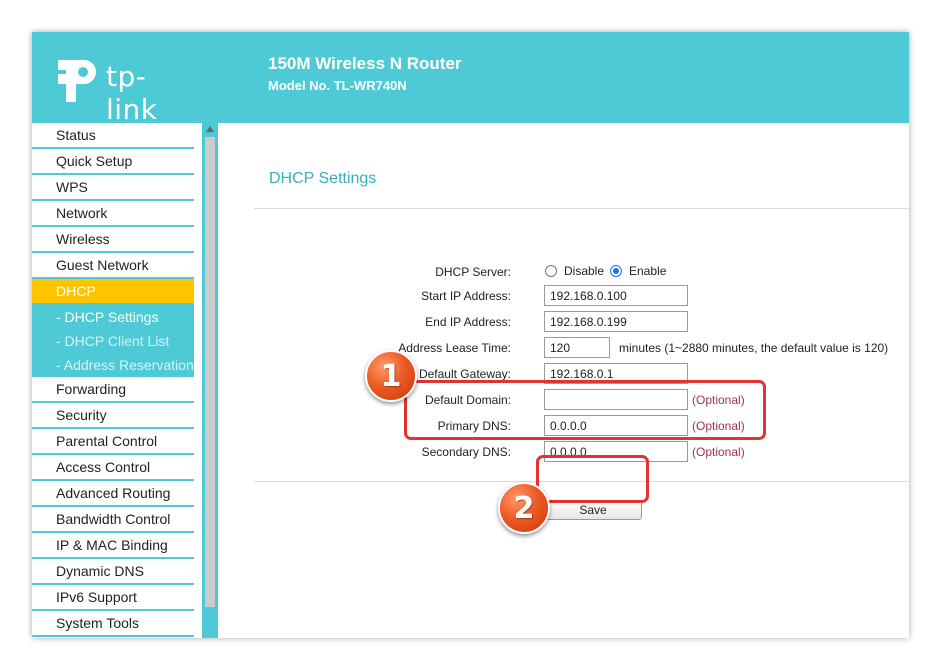 The height and width of the screenshot is (669, 941). What do you see at coordinates (113, 317) in the screenshot?
I see `sidebar-subitem-dhcp-settings: - DHCP Settings` at bounding box center [113, 317].